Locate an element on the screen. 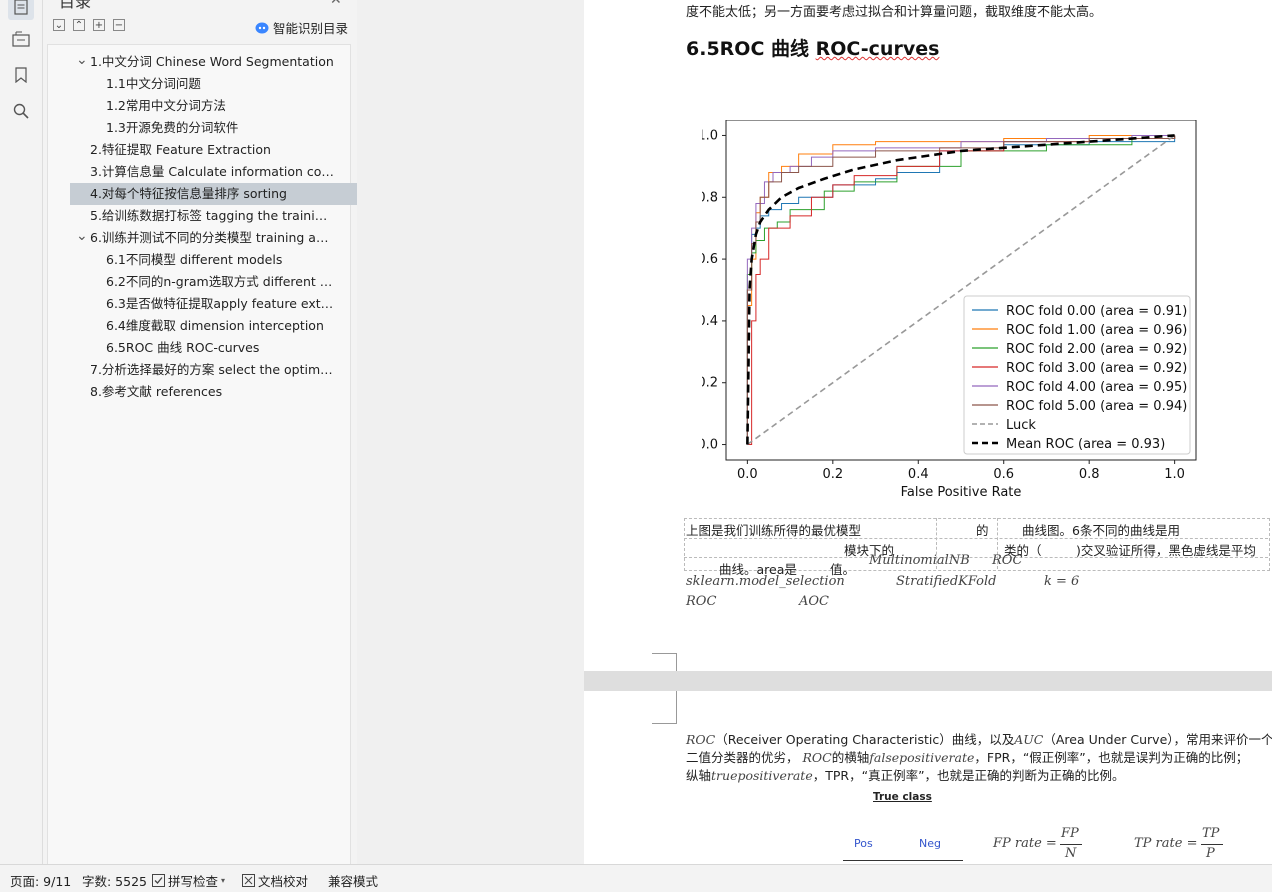 The height and width of the screenshot is (892, 1272). y-tick-label: 1.0 is located at coordinates (710, 135).